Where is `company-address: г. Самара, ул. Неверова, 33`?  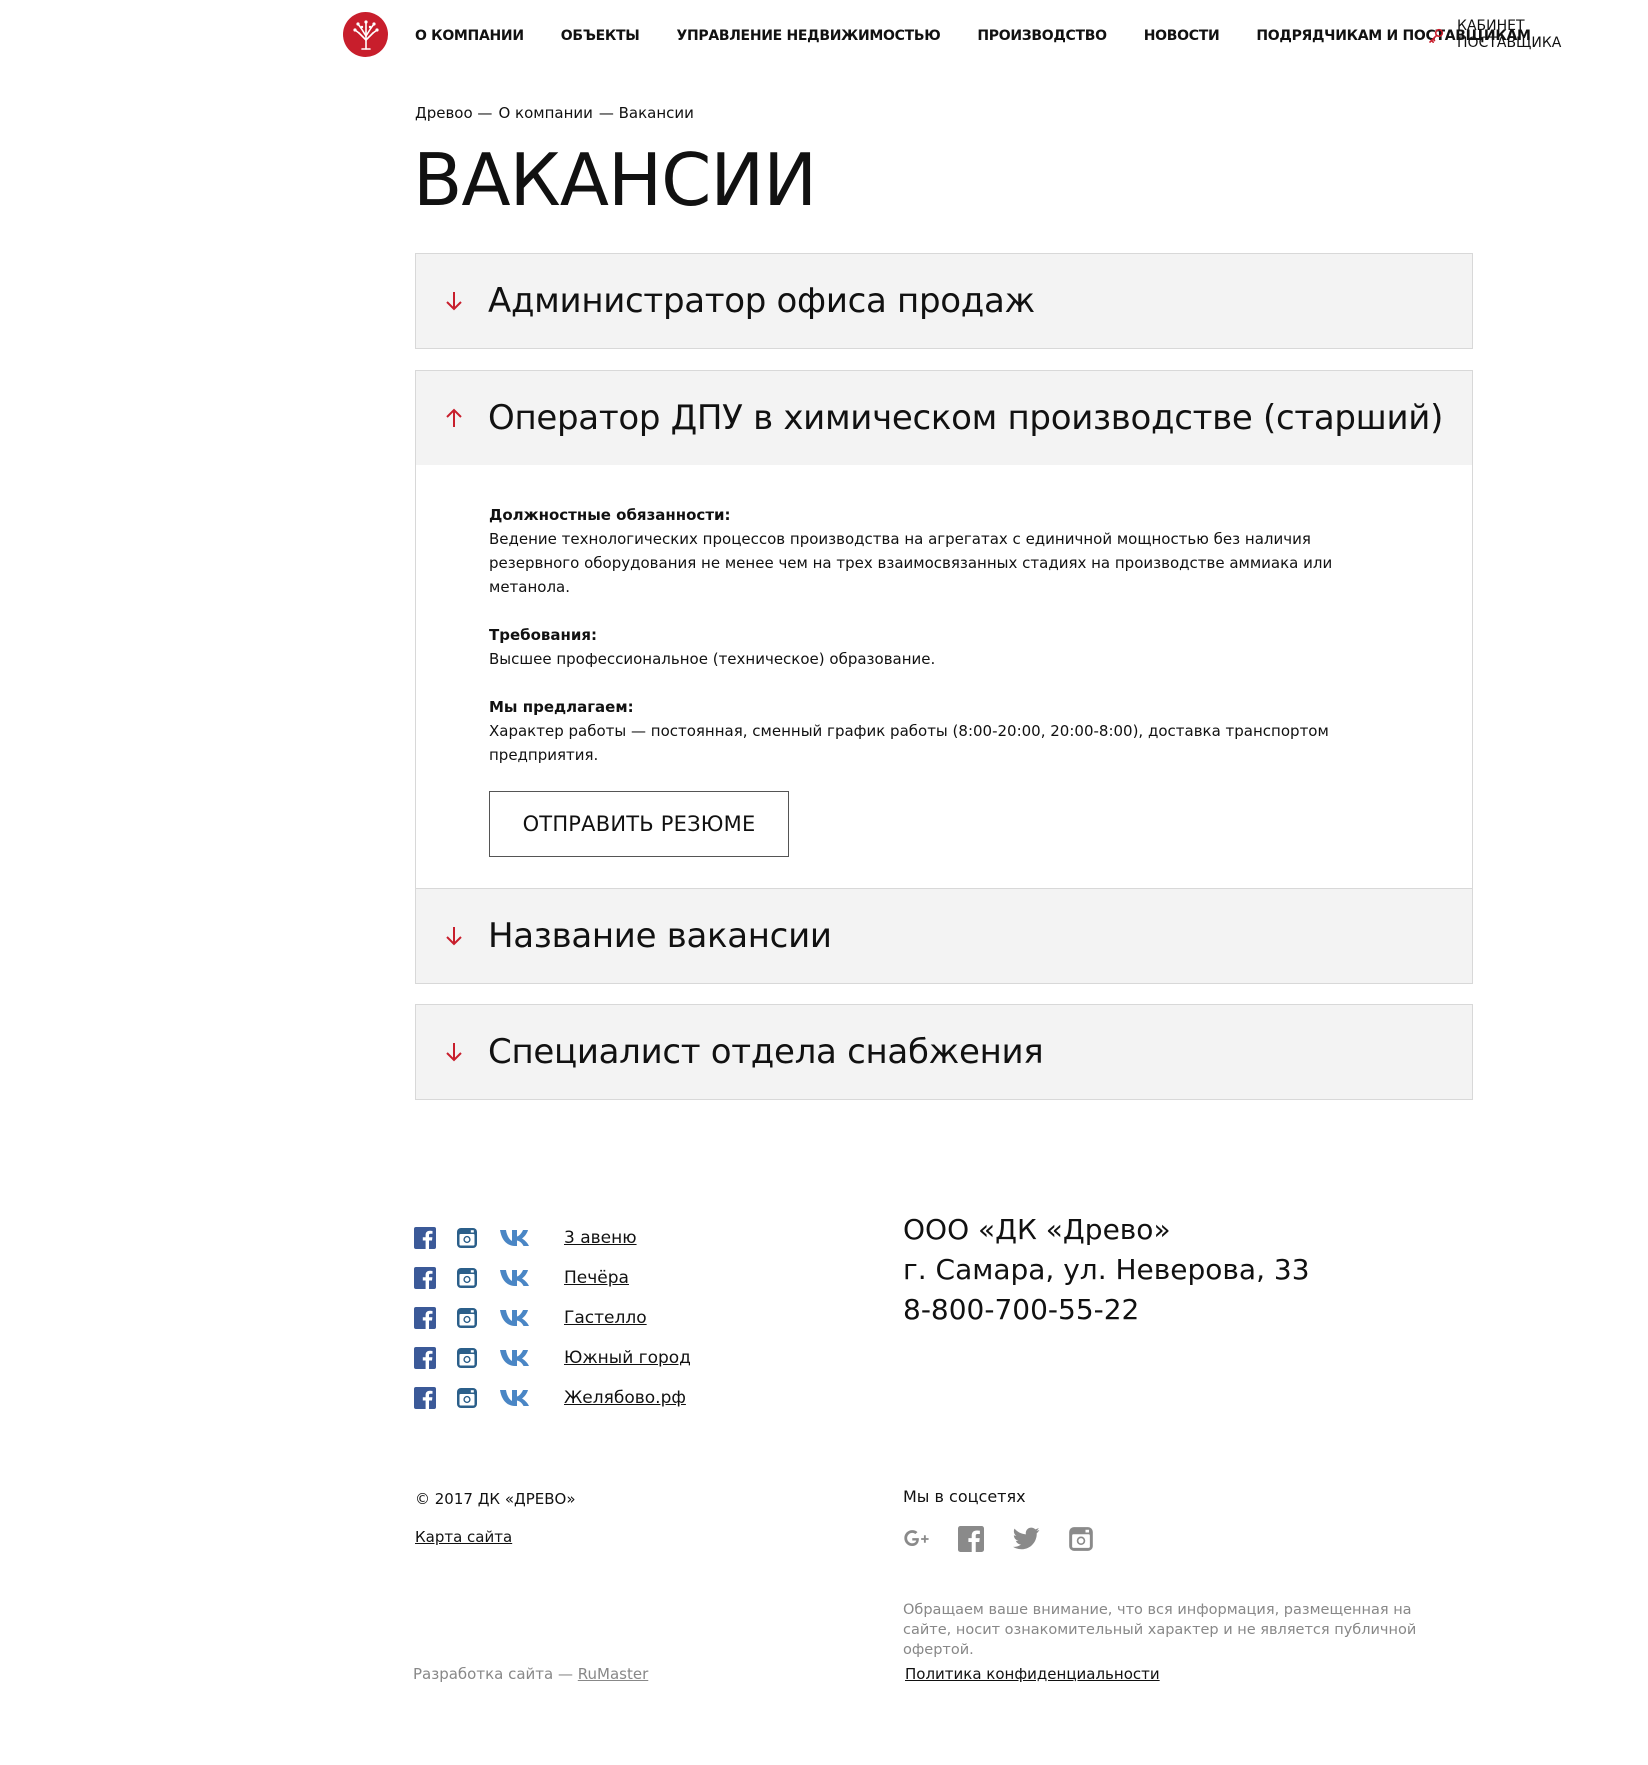
company-address: г. Самара, ул. Неверова, 33 is located at coordinates (1106, 1269).